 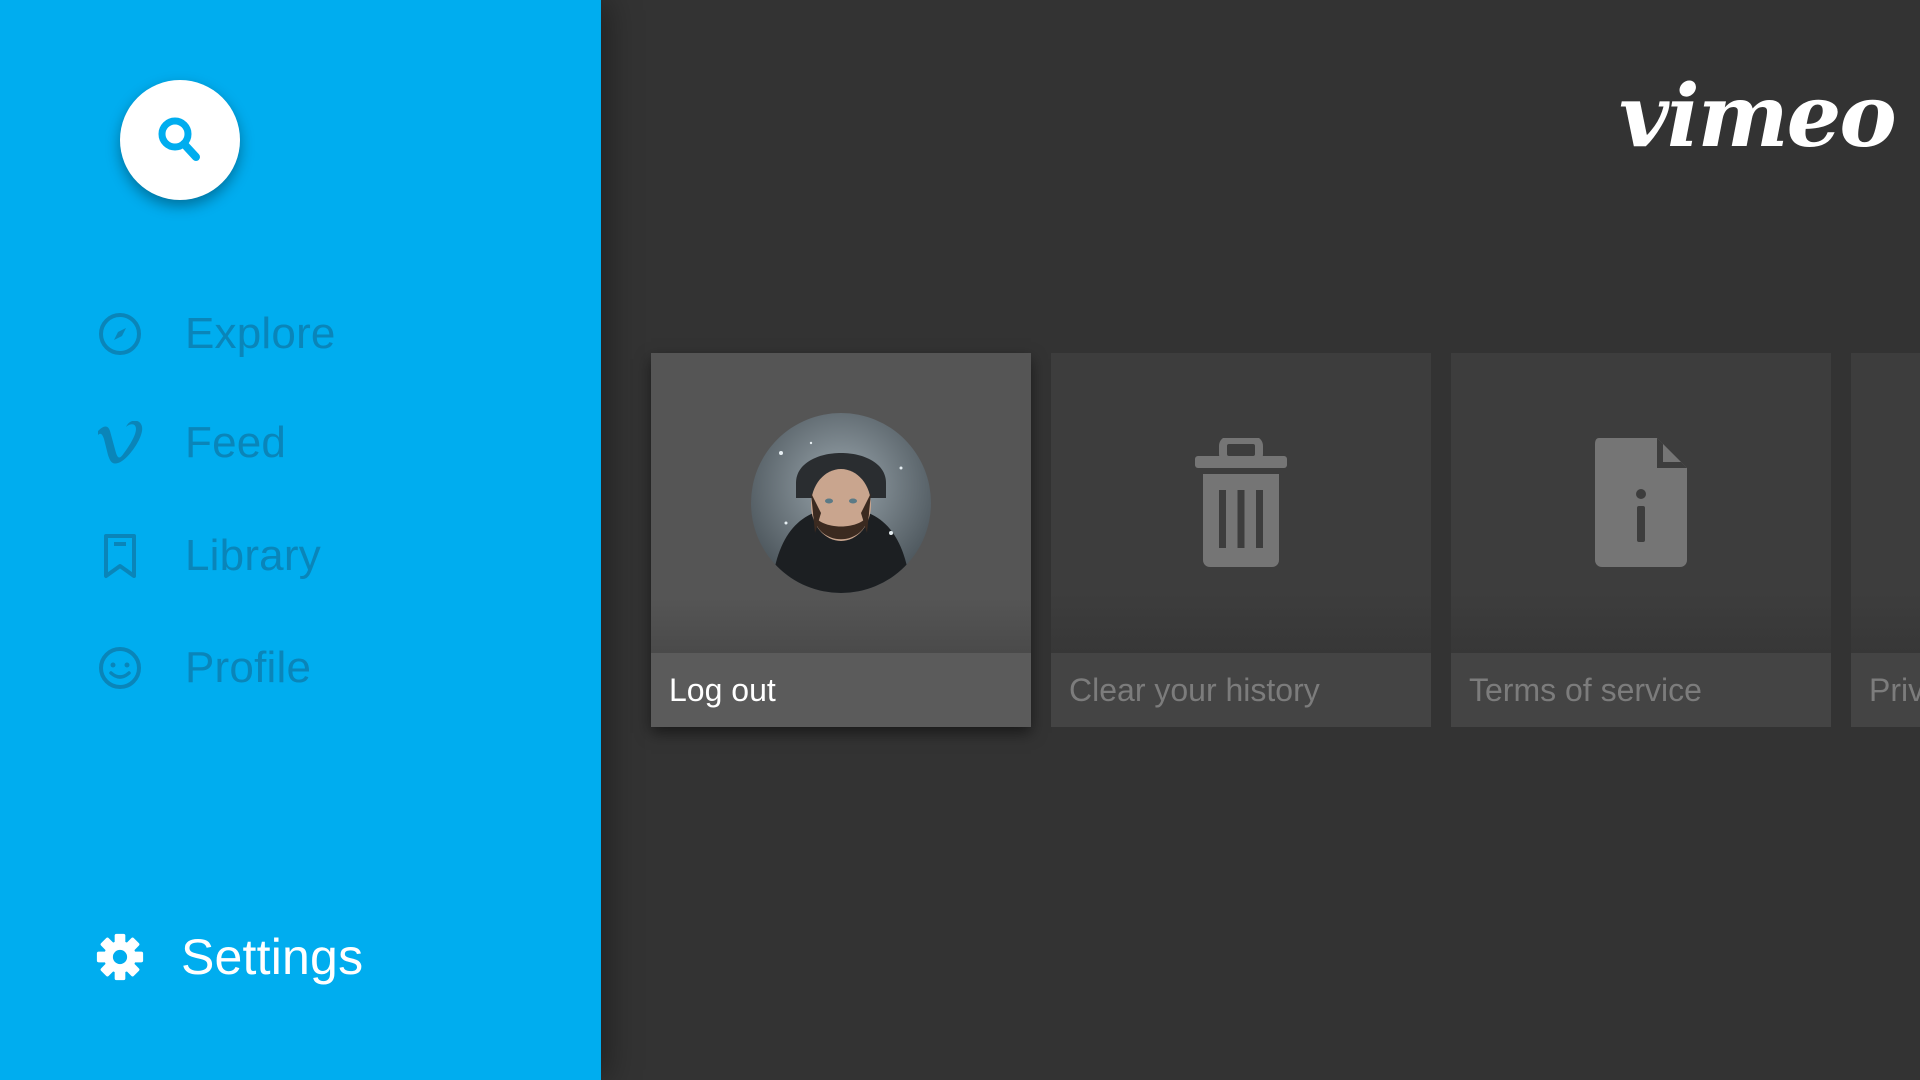 I want to click on sidebar-item-explore: Explore, so click(x=216, y=334).